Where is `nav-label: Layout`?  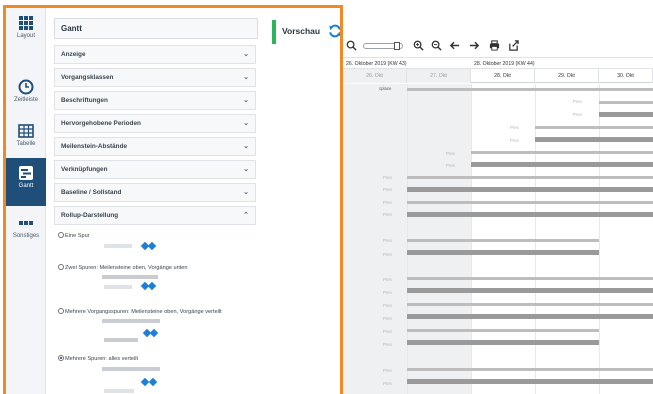
nav-label: Layout is located at coordinates (25, 36).